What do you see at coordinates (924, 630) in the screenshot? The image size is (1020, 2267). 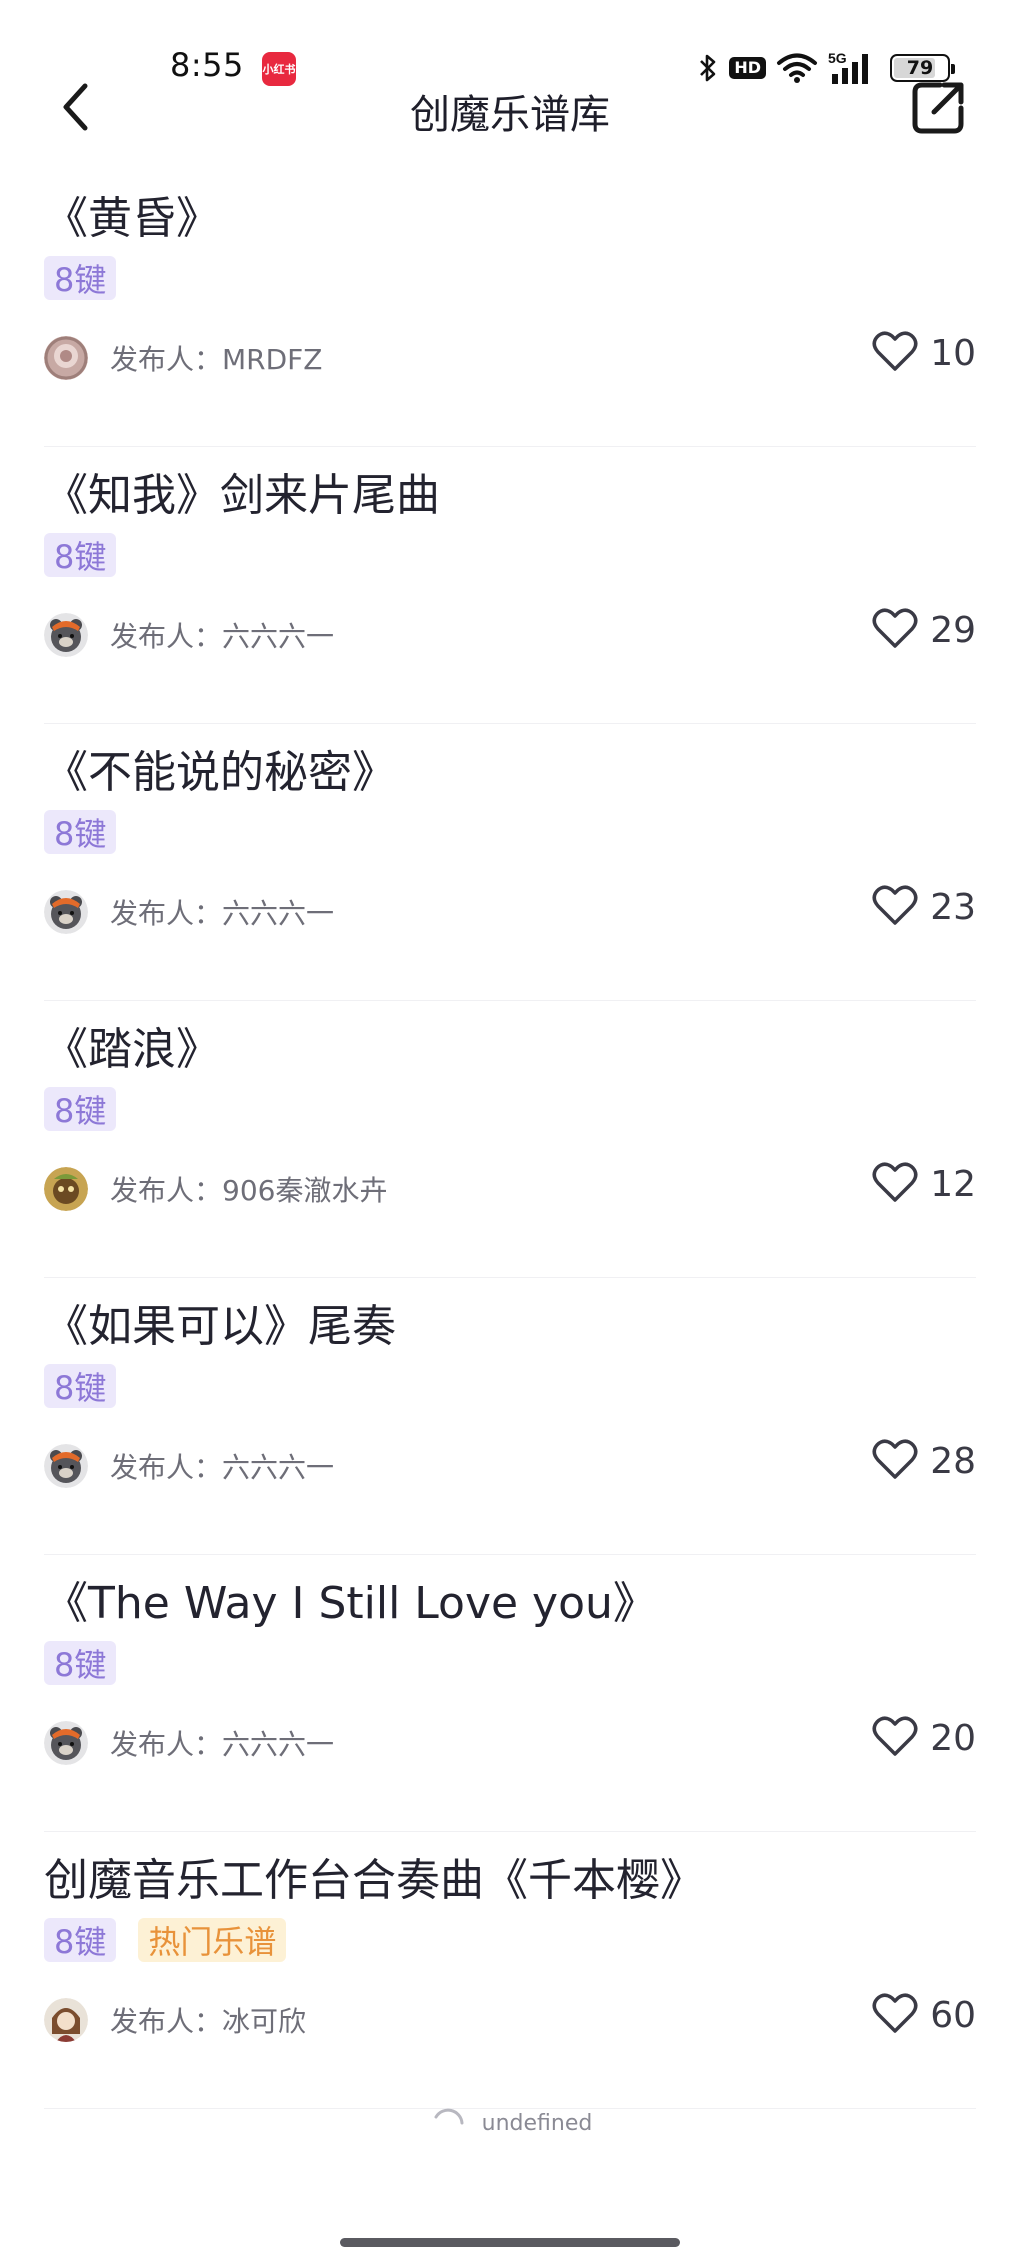 I see `like-button: 29` at bounding box center [924, 630].